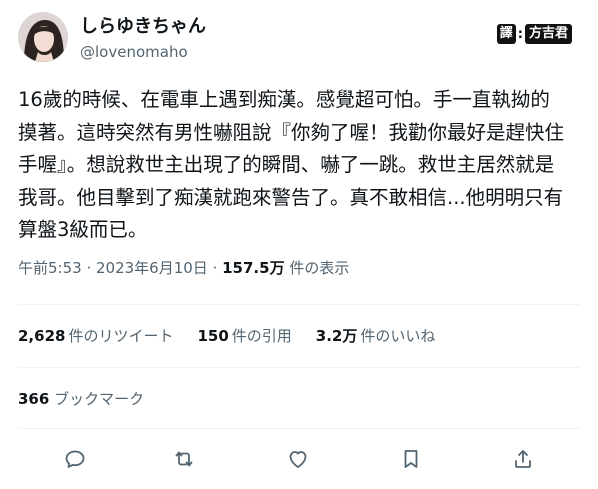 The image size is (598, 489). Describe the element at coordinates (143, 27) in the screenshot. I see `display-name: しらゆきちゃん` at that location.